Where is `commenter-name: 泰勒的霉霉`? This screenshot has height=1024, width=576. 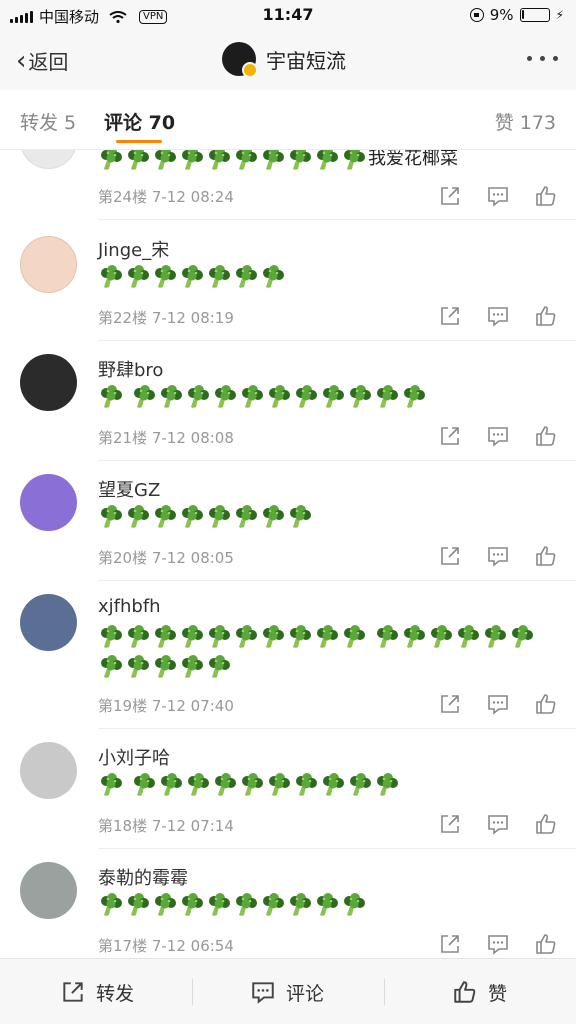 commenter-name: 泰勒的霉霉 is located at coordinates (143, 877).